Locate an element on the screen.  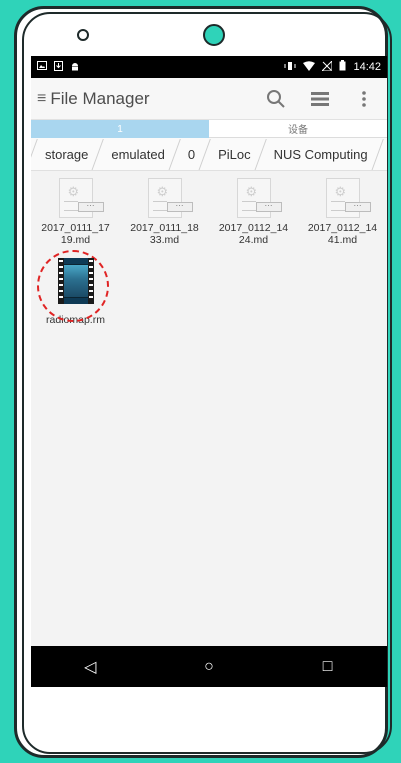
status-right: 14:42 is located at coordinates (332, 66).